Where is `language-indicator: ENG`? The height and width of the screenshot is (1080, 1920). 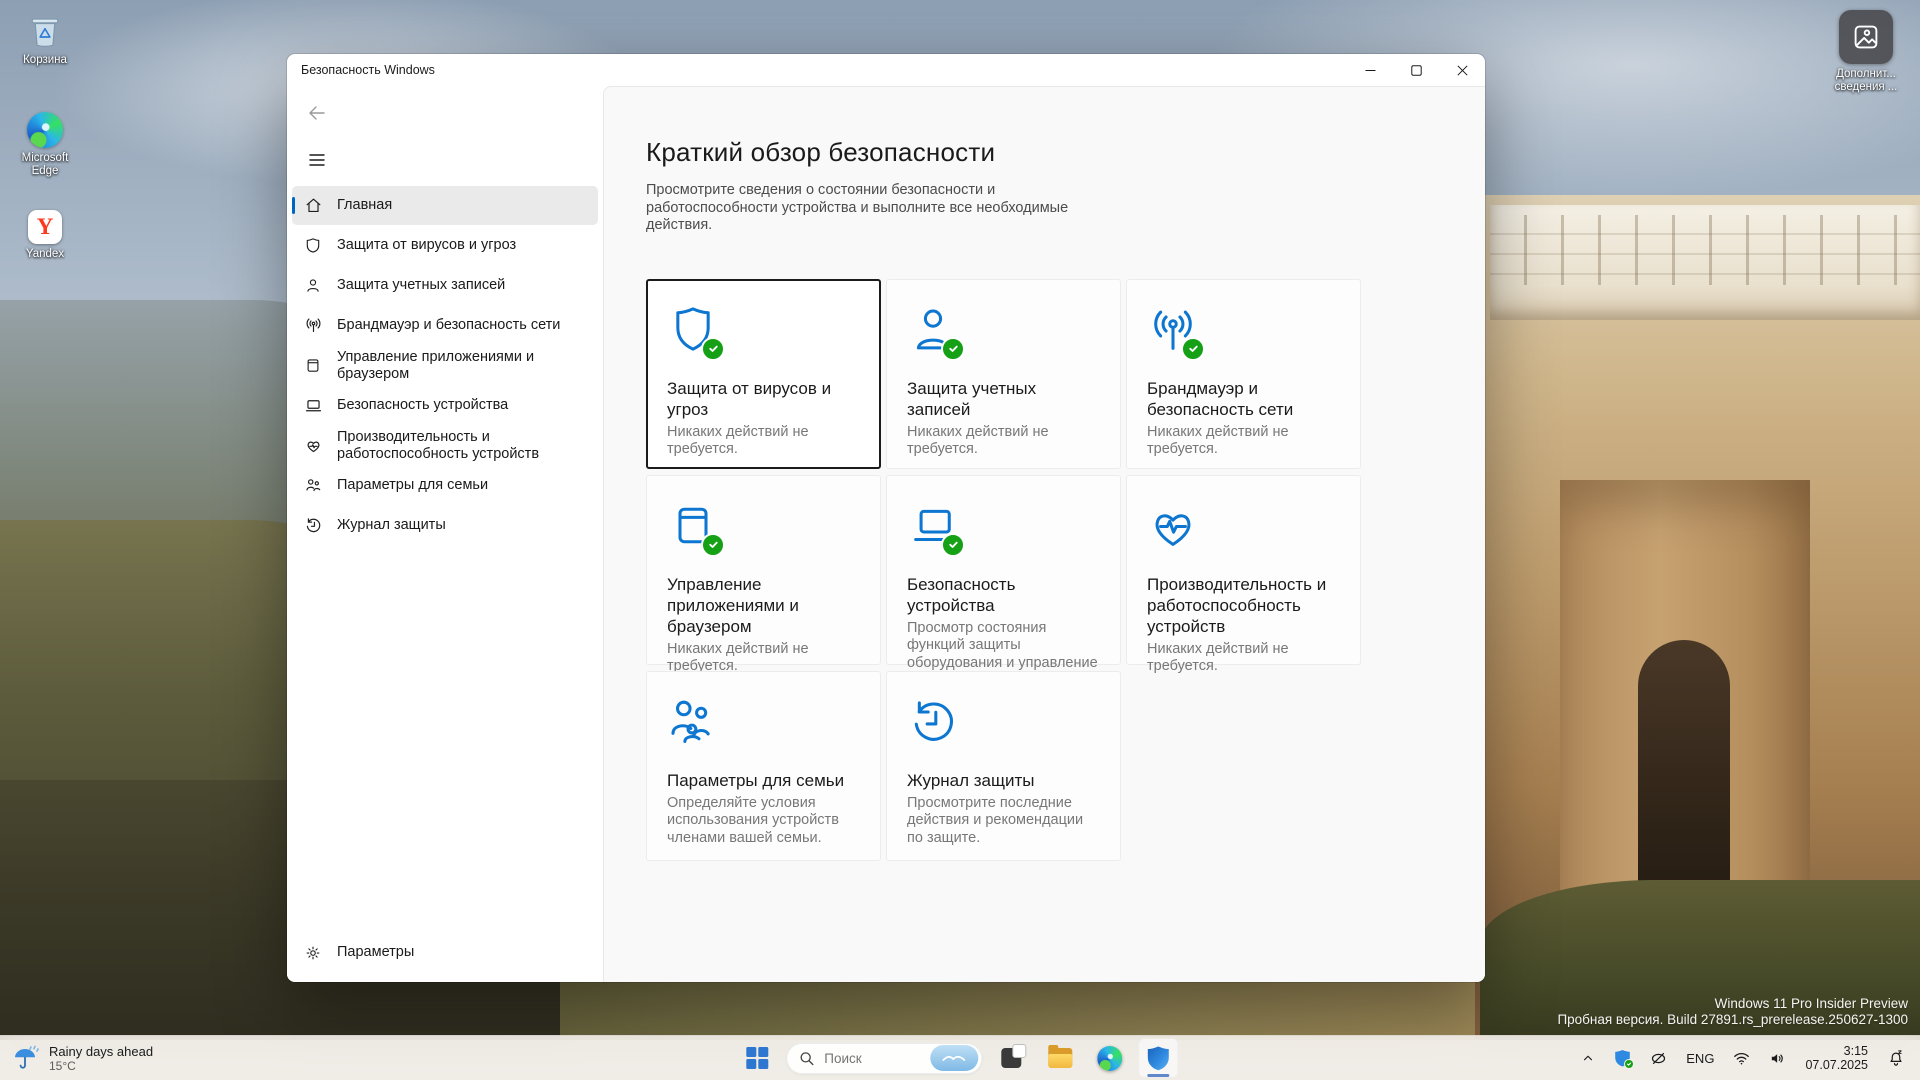 language-indicator: ENG is located at coordinates (1700, 1058).